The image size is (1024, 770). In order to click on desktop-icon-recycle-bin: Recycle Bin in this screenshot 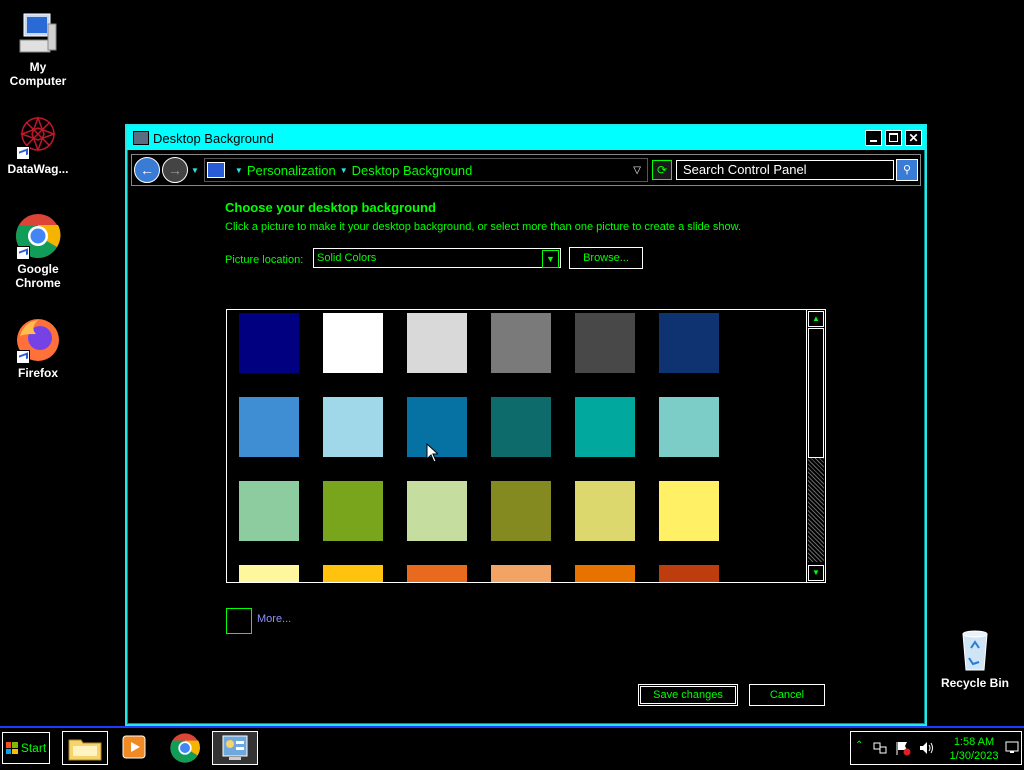, I will do `click(975, 658)`.